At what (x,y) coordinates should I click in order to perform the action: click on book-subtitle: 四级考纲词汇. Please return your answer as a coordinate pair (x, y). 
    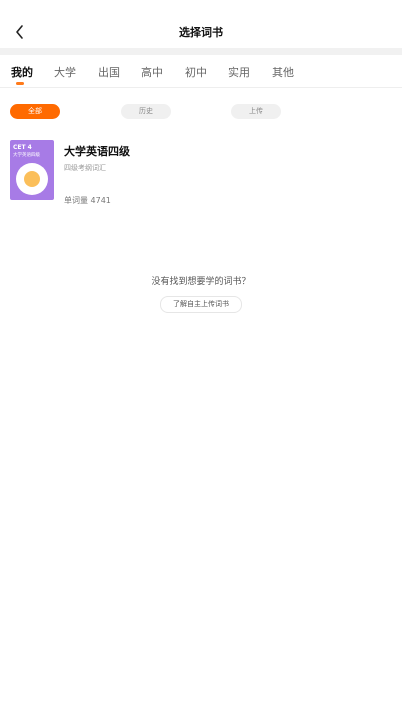
    Looking at the image, I should click on (85, 168).